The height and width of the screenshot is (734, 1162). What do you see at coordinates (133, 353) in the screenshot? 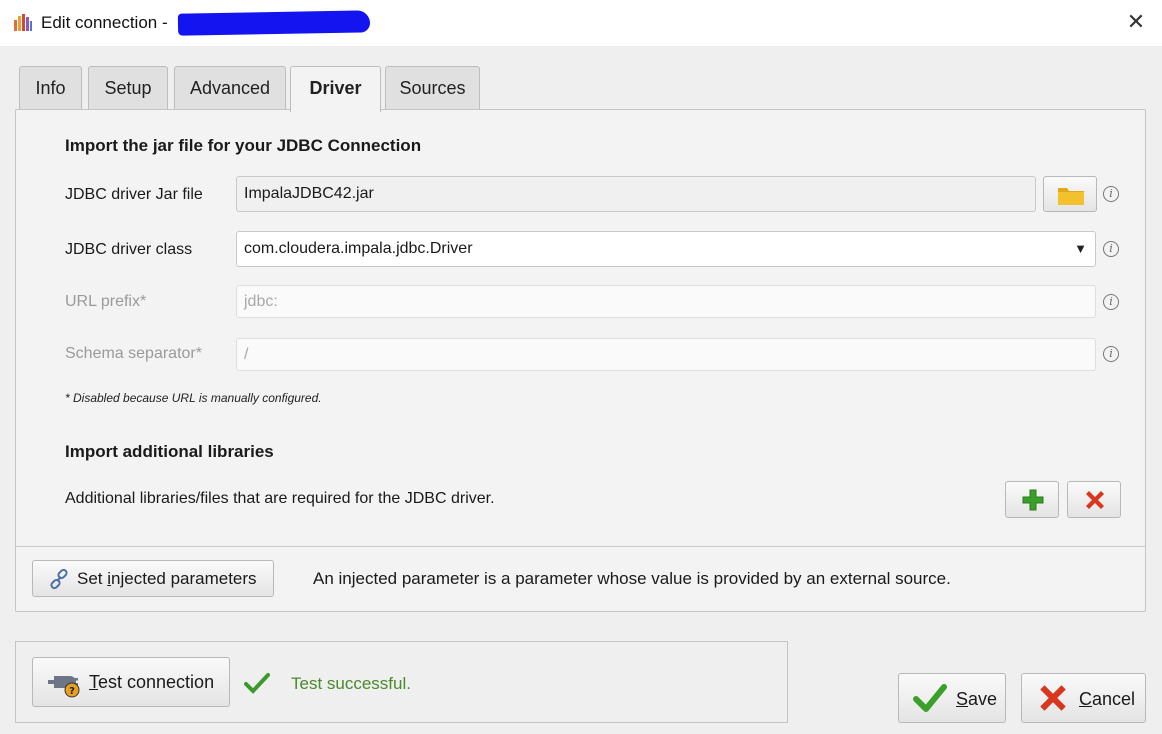
I see `schema-separator-label: Schema separator*` at bounding box center [133, 353].